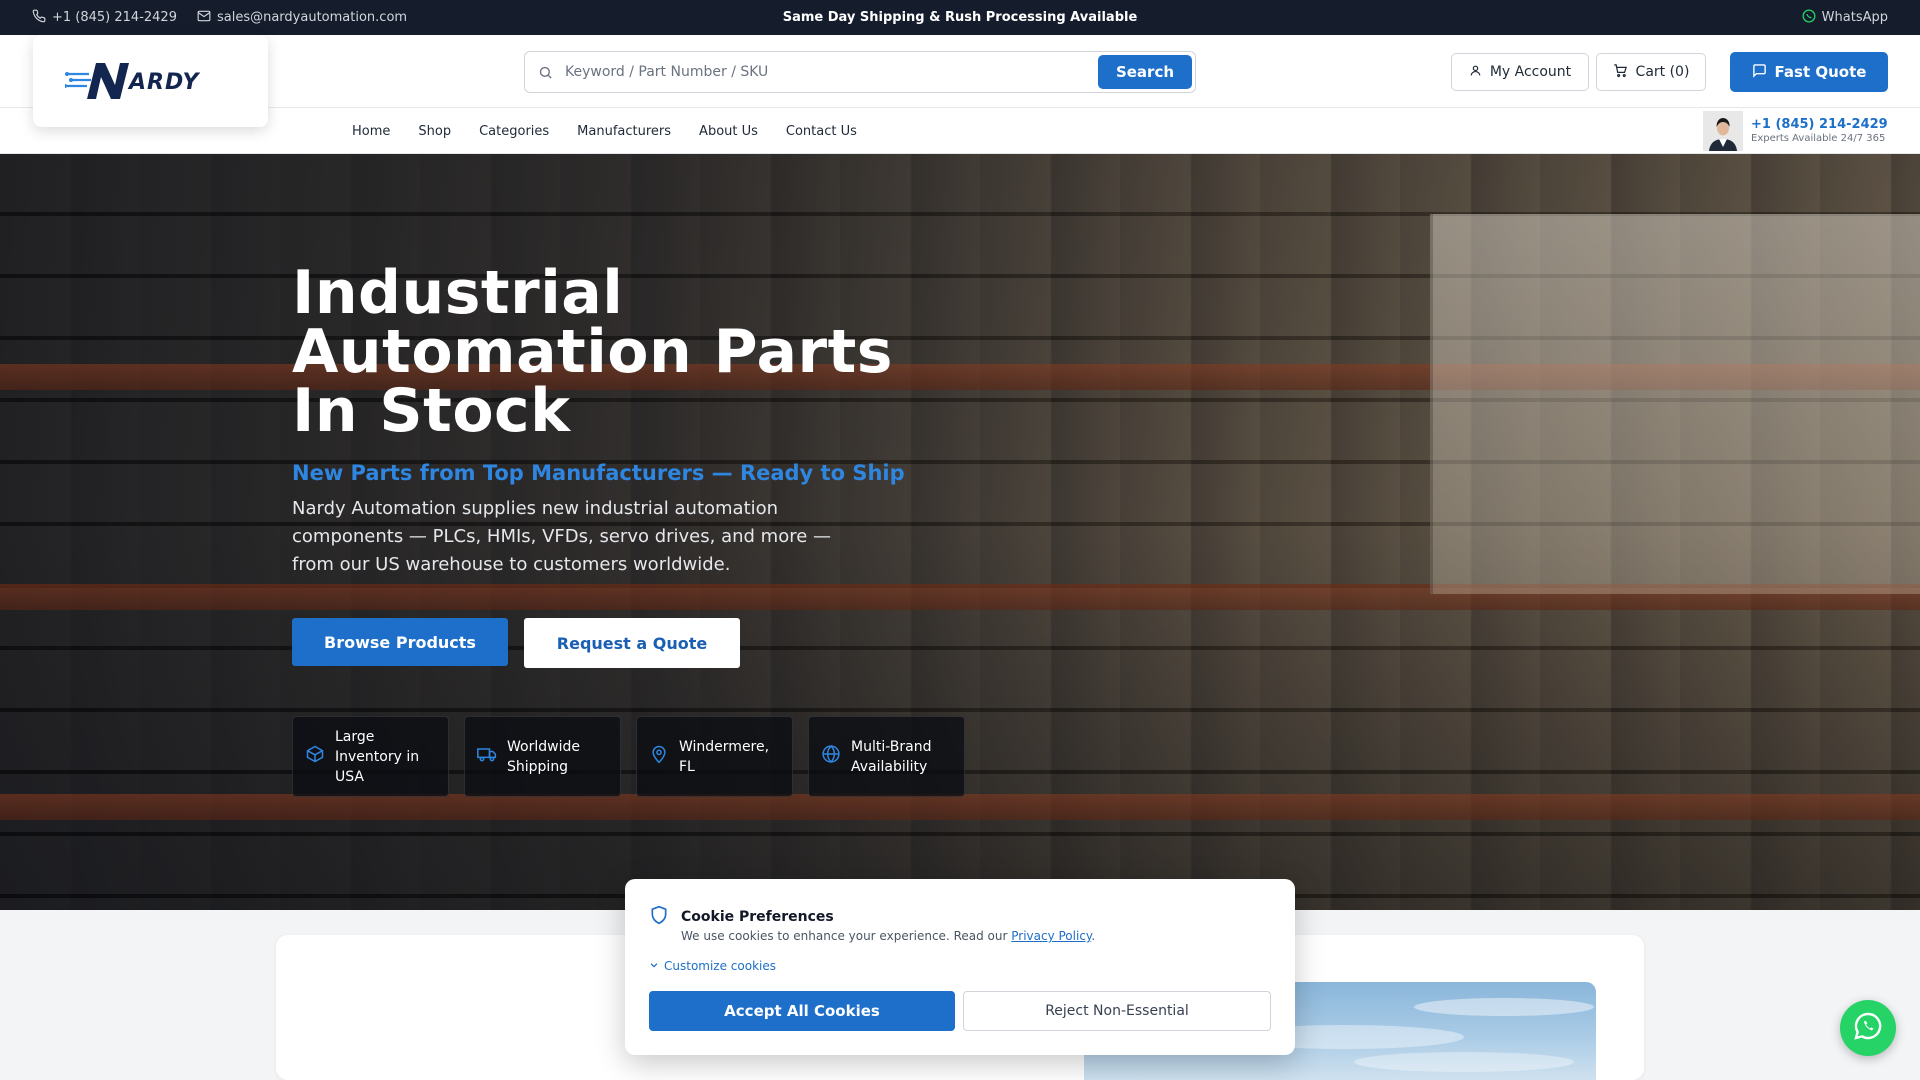 Image resolution: width=1920 pixels, height=1080 pixels. I want to click on cookie-message-end: ., so click(1093, 936).